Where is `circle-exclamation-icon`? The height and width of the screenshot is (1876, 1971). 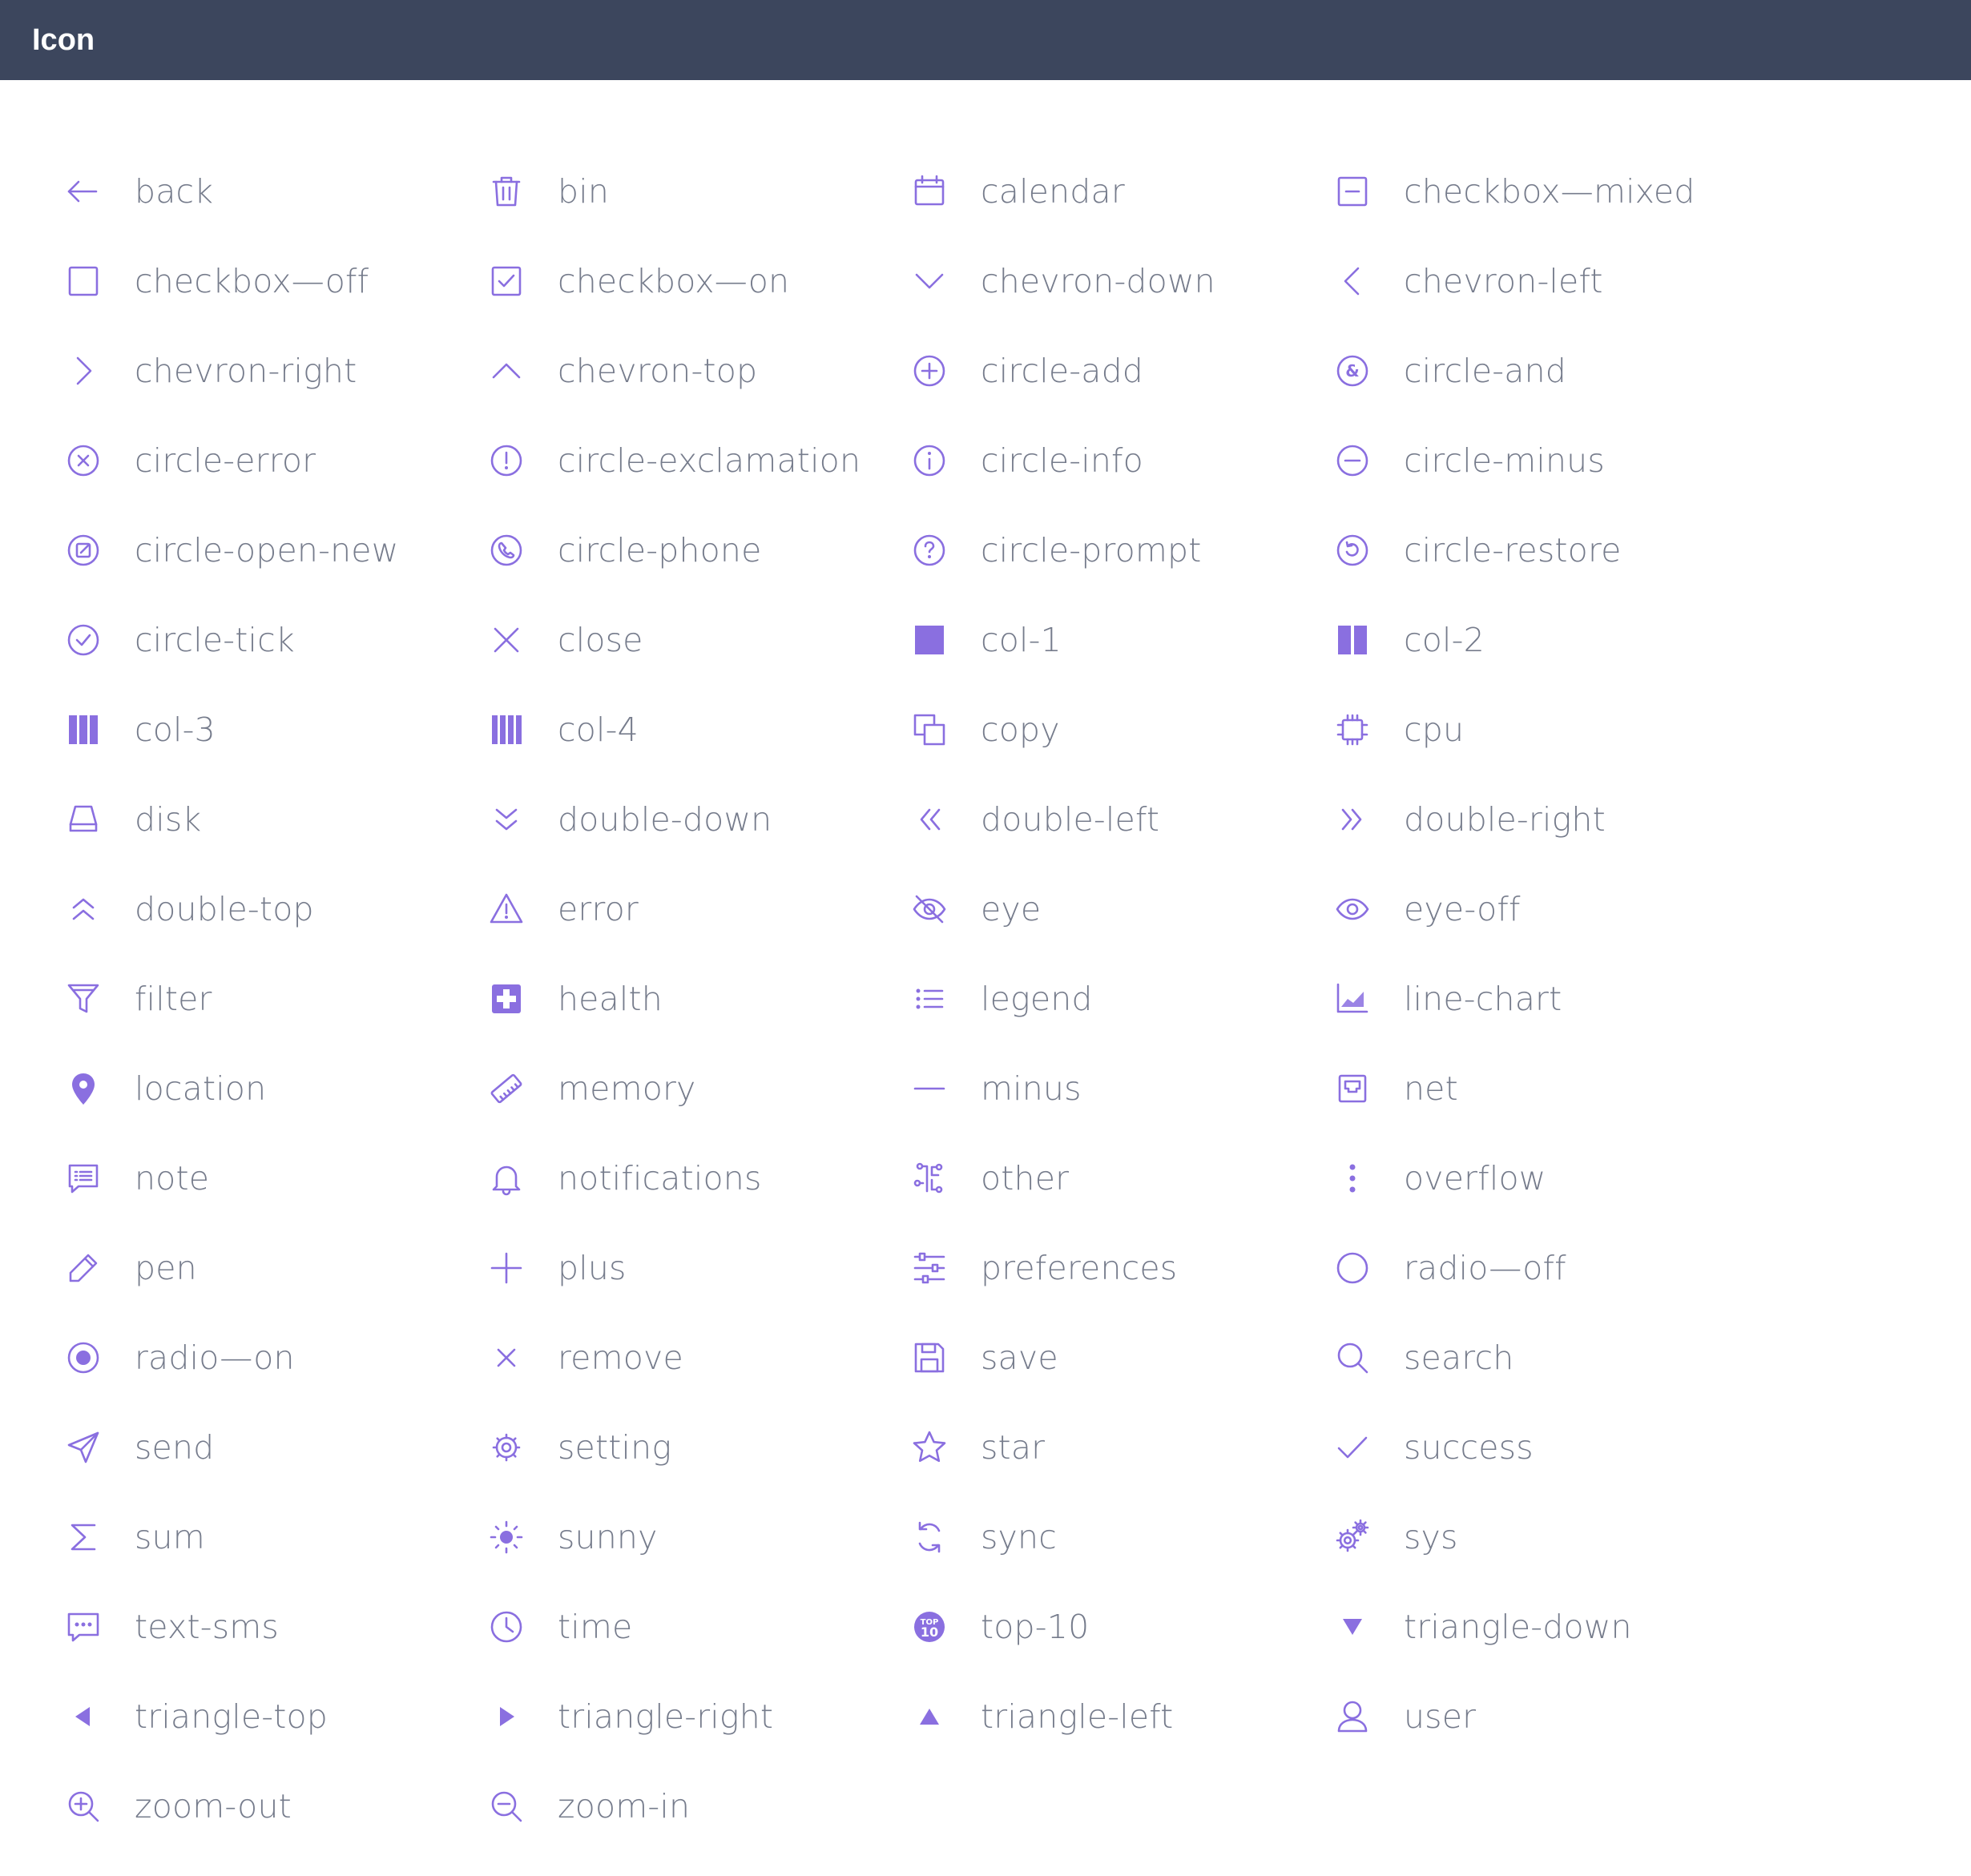
circle-exclamation-icon is located at coordinates (506, 461).